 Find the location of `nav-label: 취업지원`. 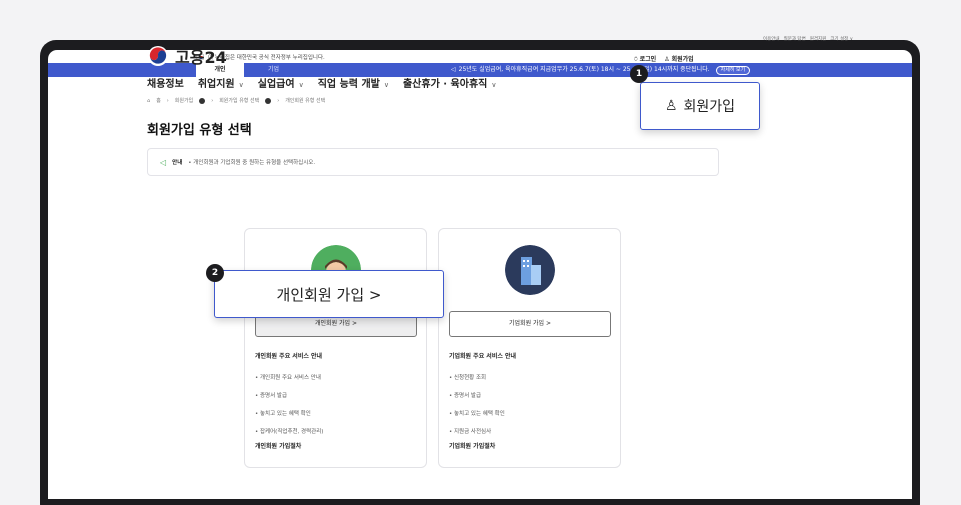

nav-label: 취업지원 is located at coordinates (216, 84).